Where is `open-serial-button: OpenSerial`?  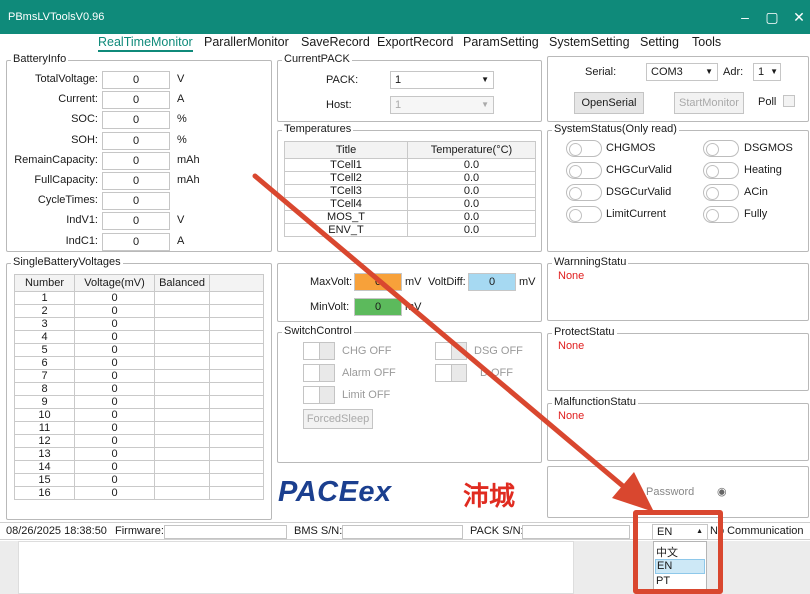 open-serial-button: OpenSerial is located at coordinates (609, 103).